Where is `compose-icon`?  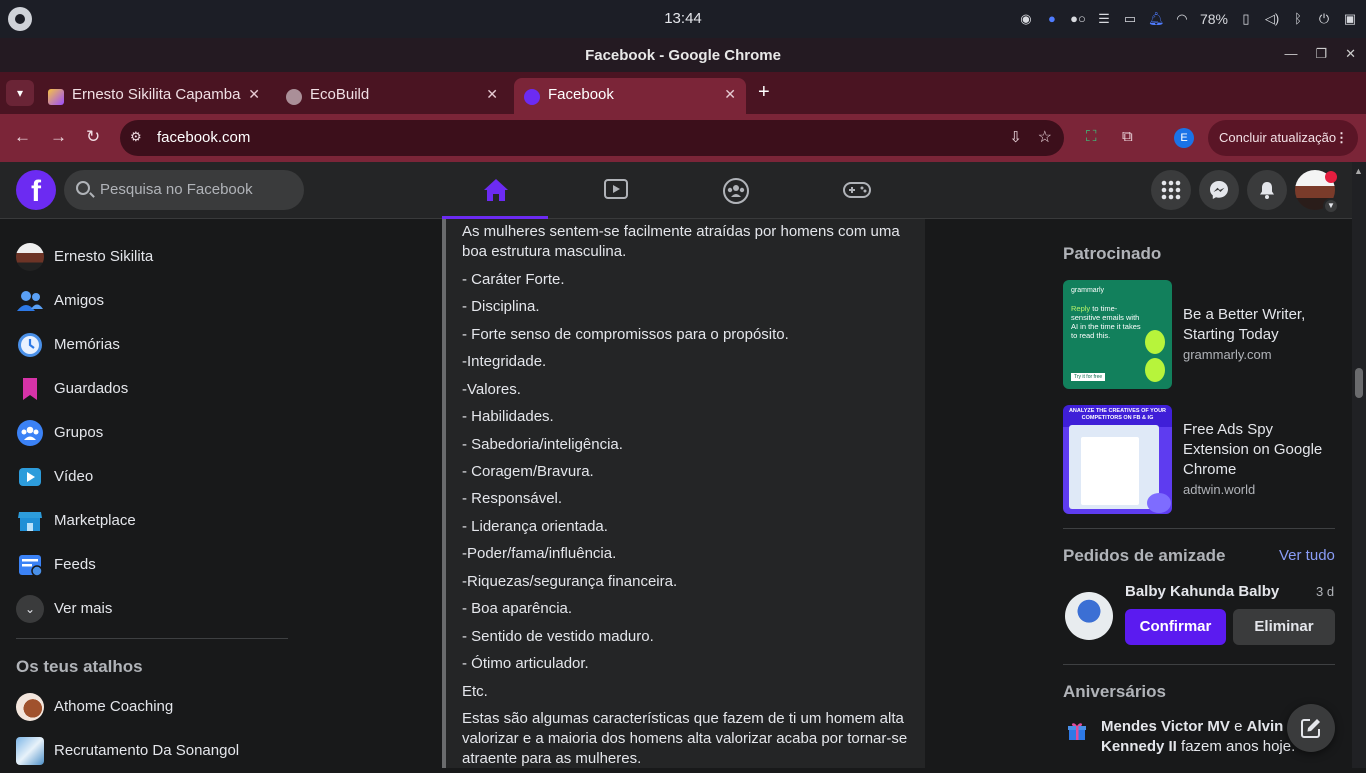 compose-icon is located at coordinates (1310, 728).